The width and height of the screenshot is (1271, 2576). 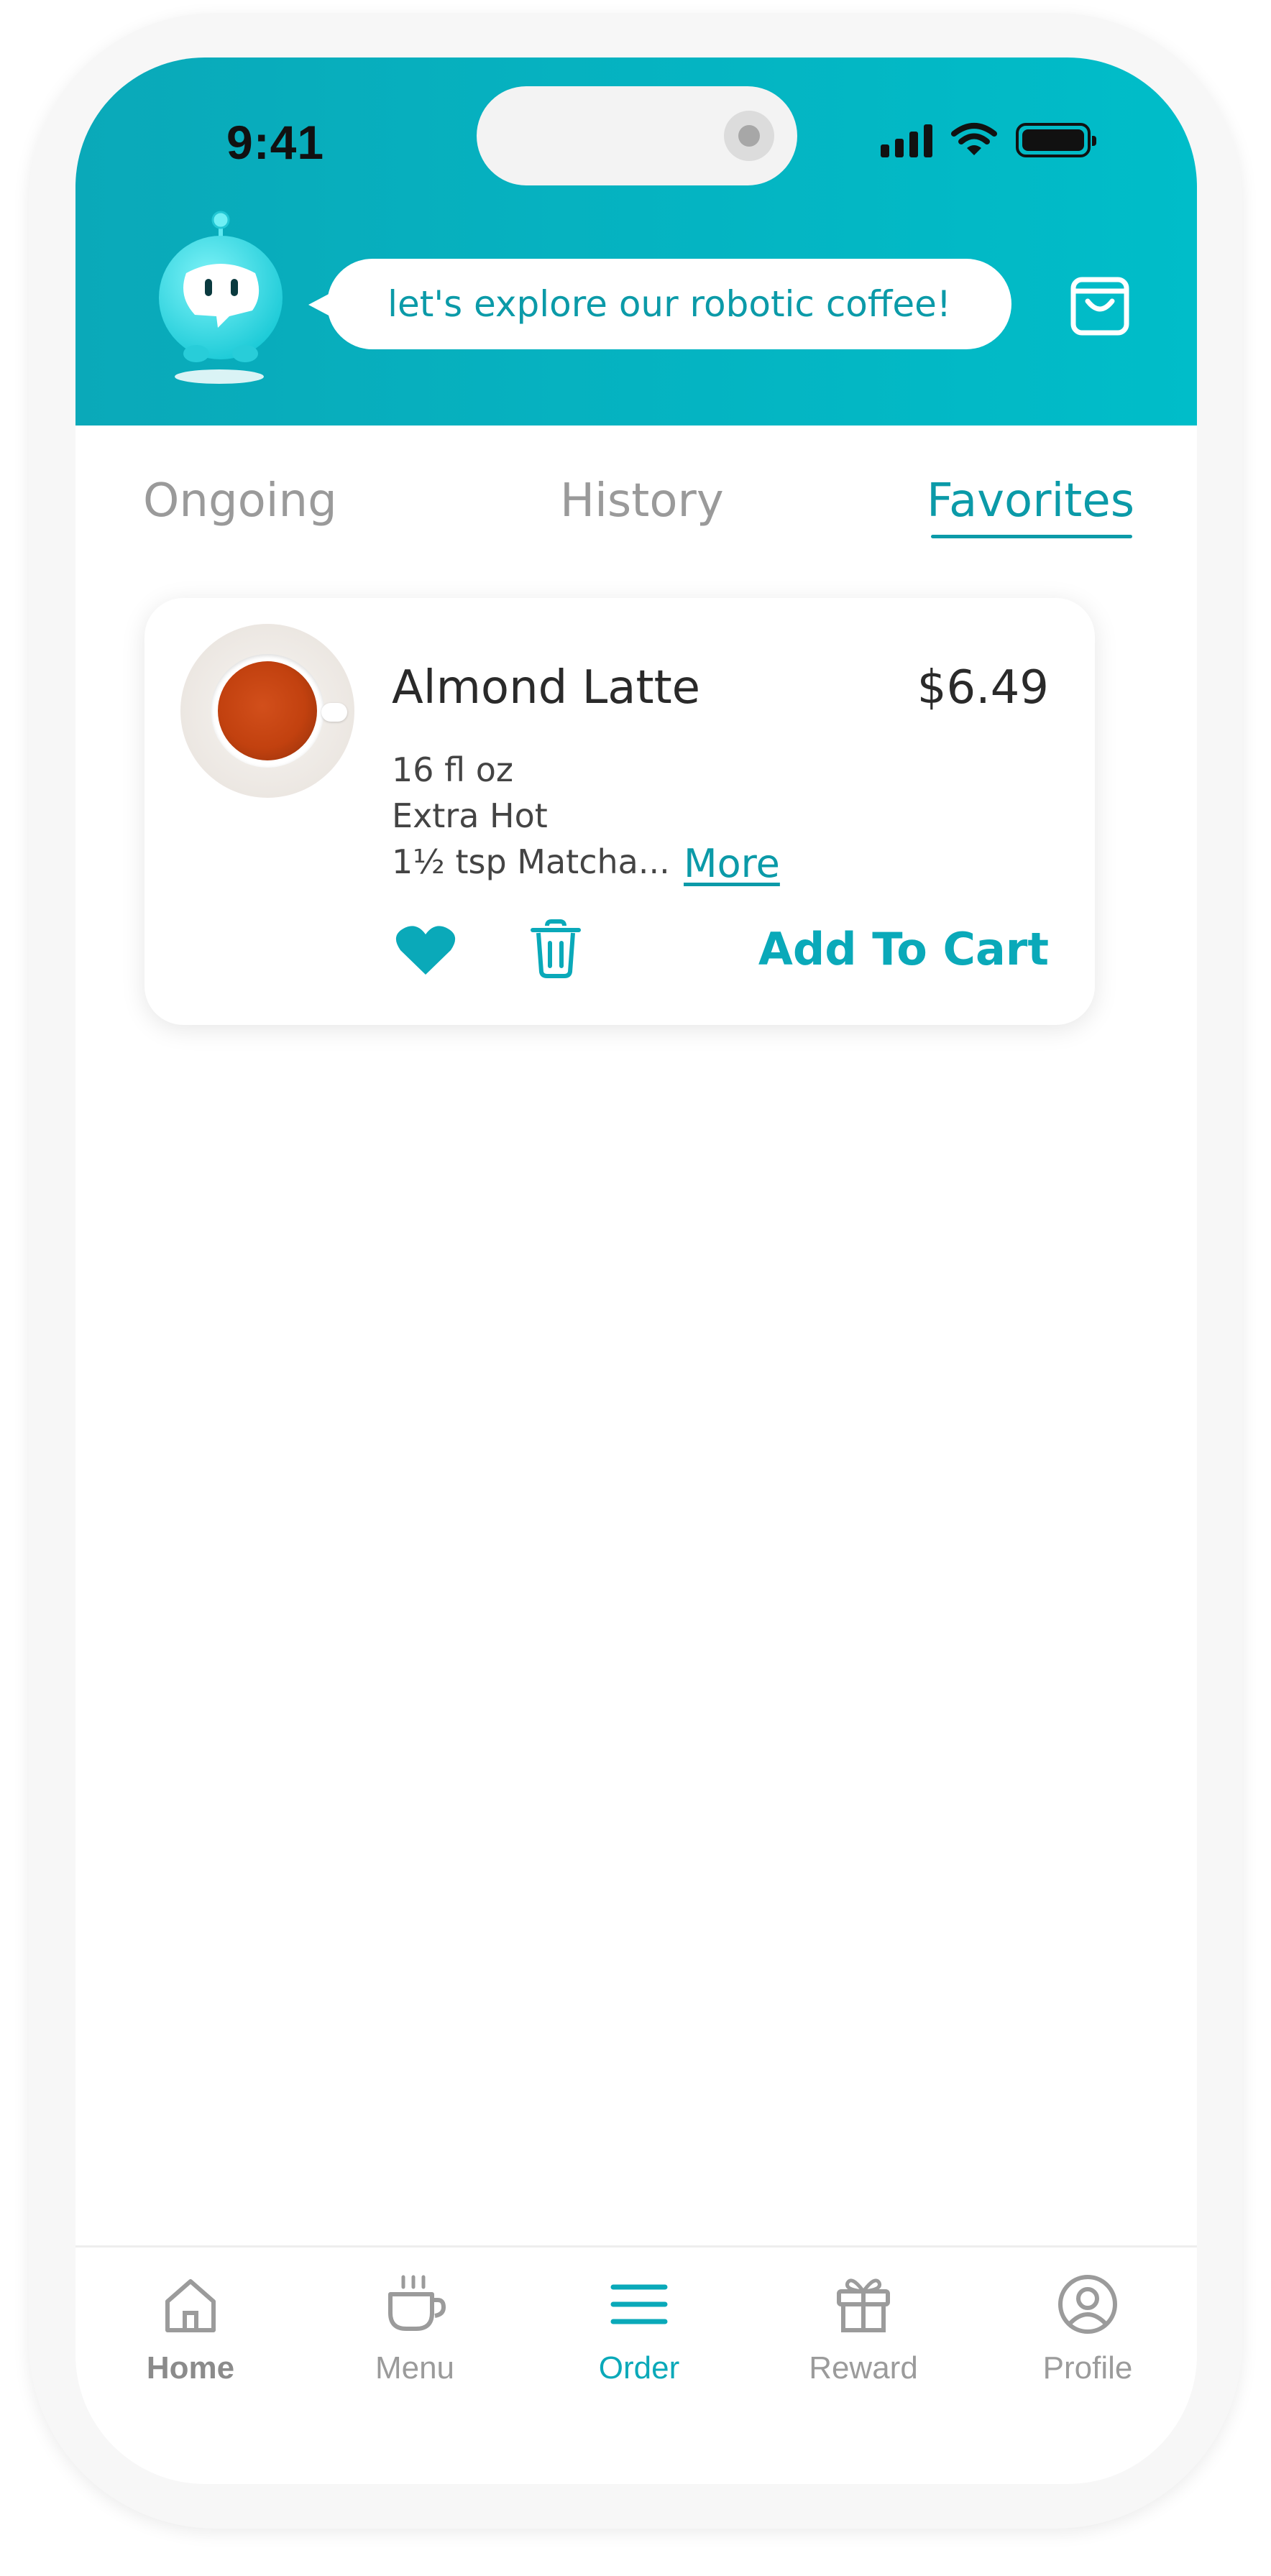 I want to click on item-price: $6.49, so click(x=983, y=687).